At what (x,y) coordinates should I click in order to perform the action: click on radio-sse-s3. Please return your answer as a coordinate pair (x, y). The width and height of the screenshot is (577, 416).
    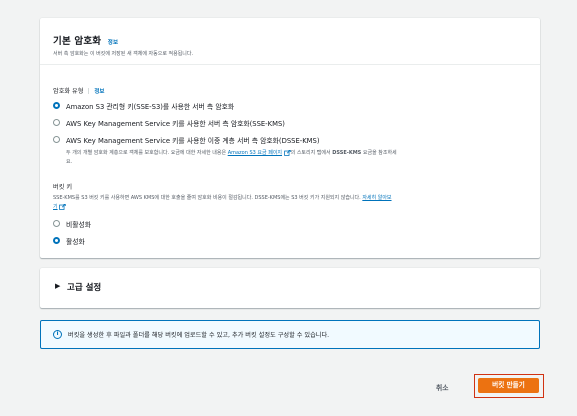
    Looking at the image, I should click on (56, 105).